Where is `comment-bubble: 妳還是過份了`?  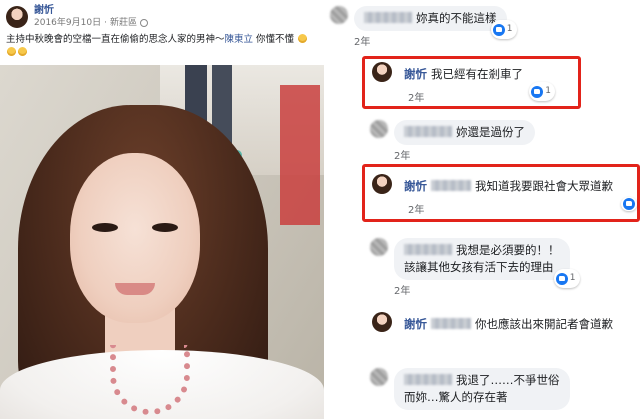 comment-bubble: 妳還是過份了 is located at coordinates (464, 132).